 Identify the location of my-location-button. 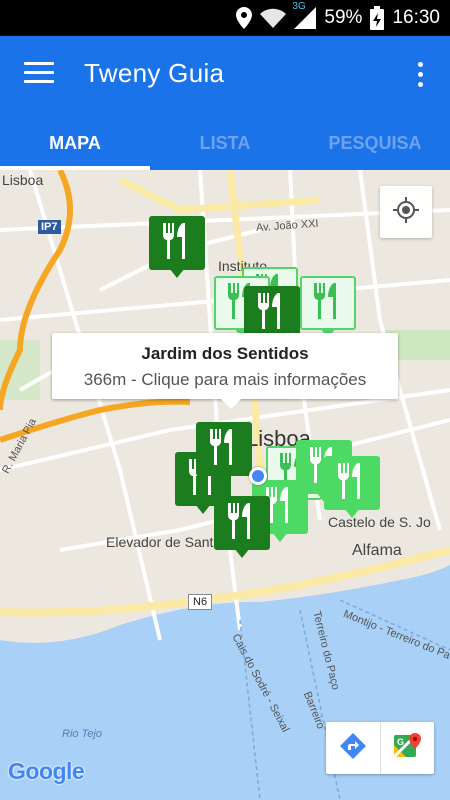
(406, 212).